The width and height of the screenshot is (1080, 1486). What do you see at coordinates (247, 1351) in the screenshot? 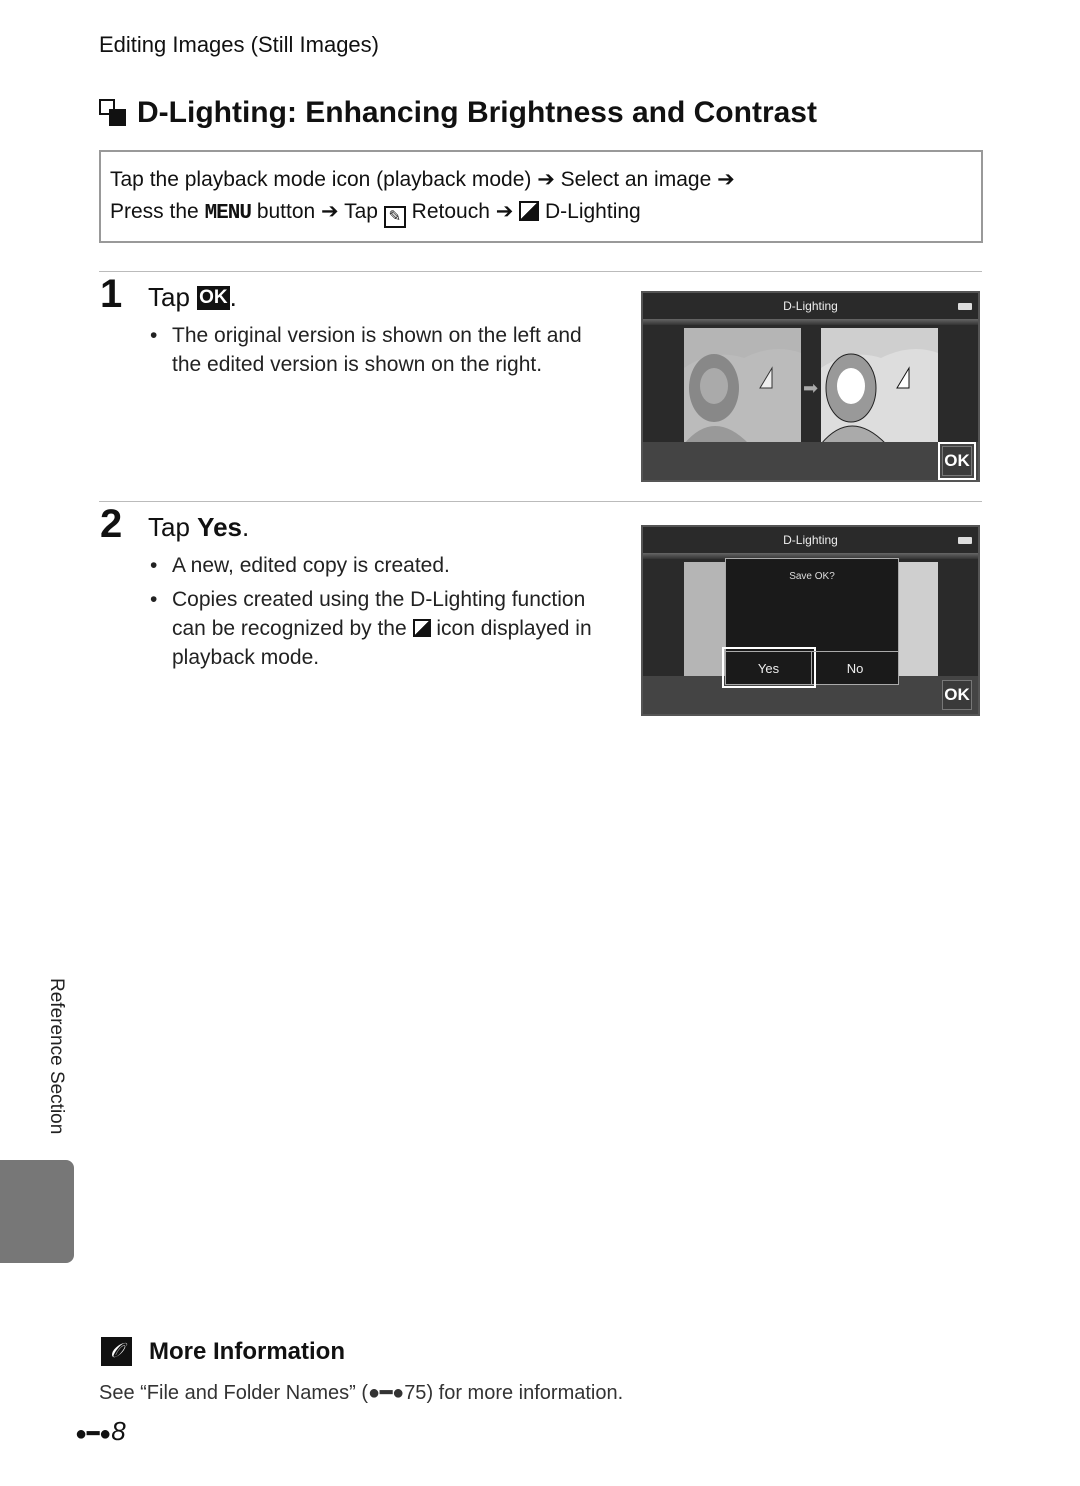
I see `more-info-title: More Information` at bounding box center [247, 1351].